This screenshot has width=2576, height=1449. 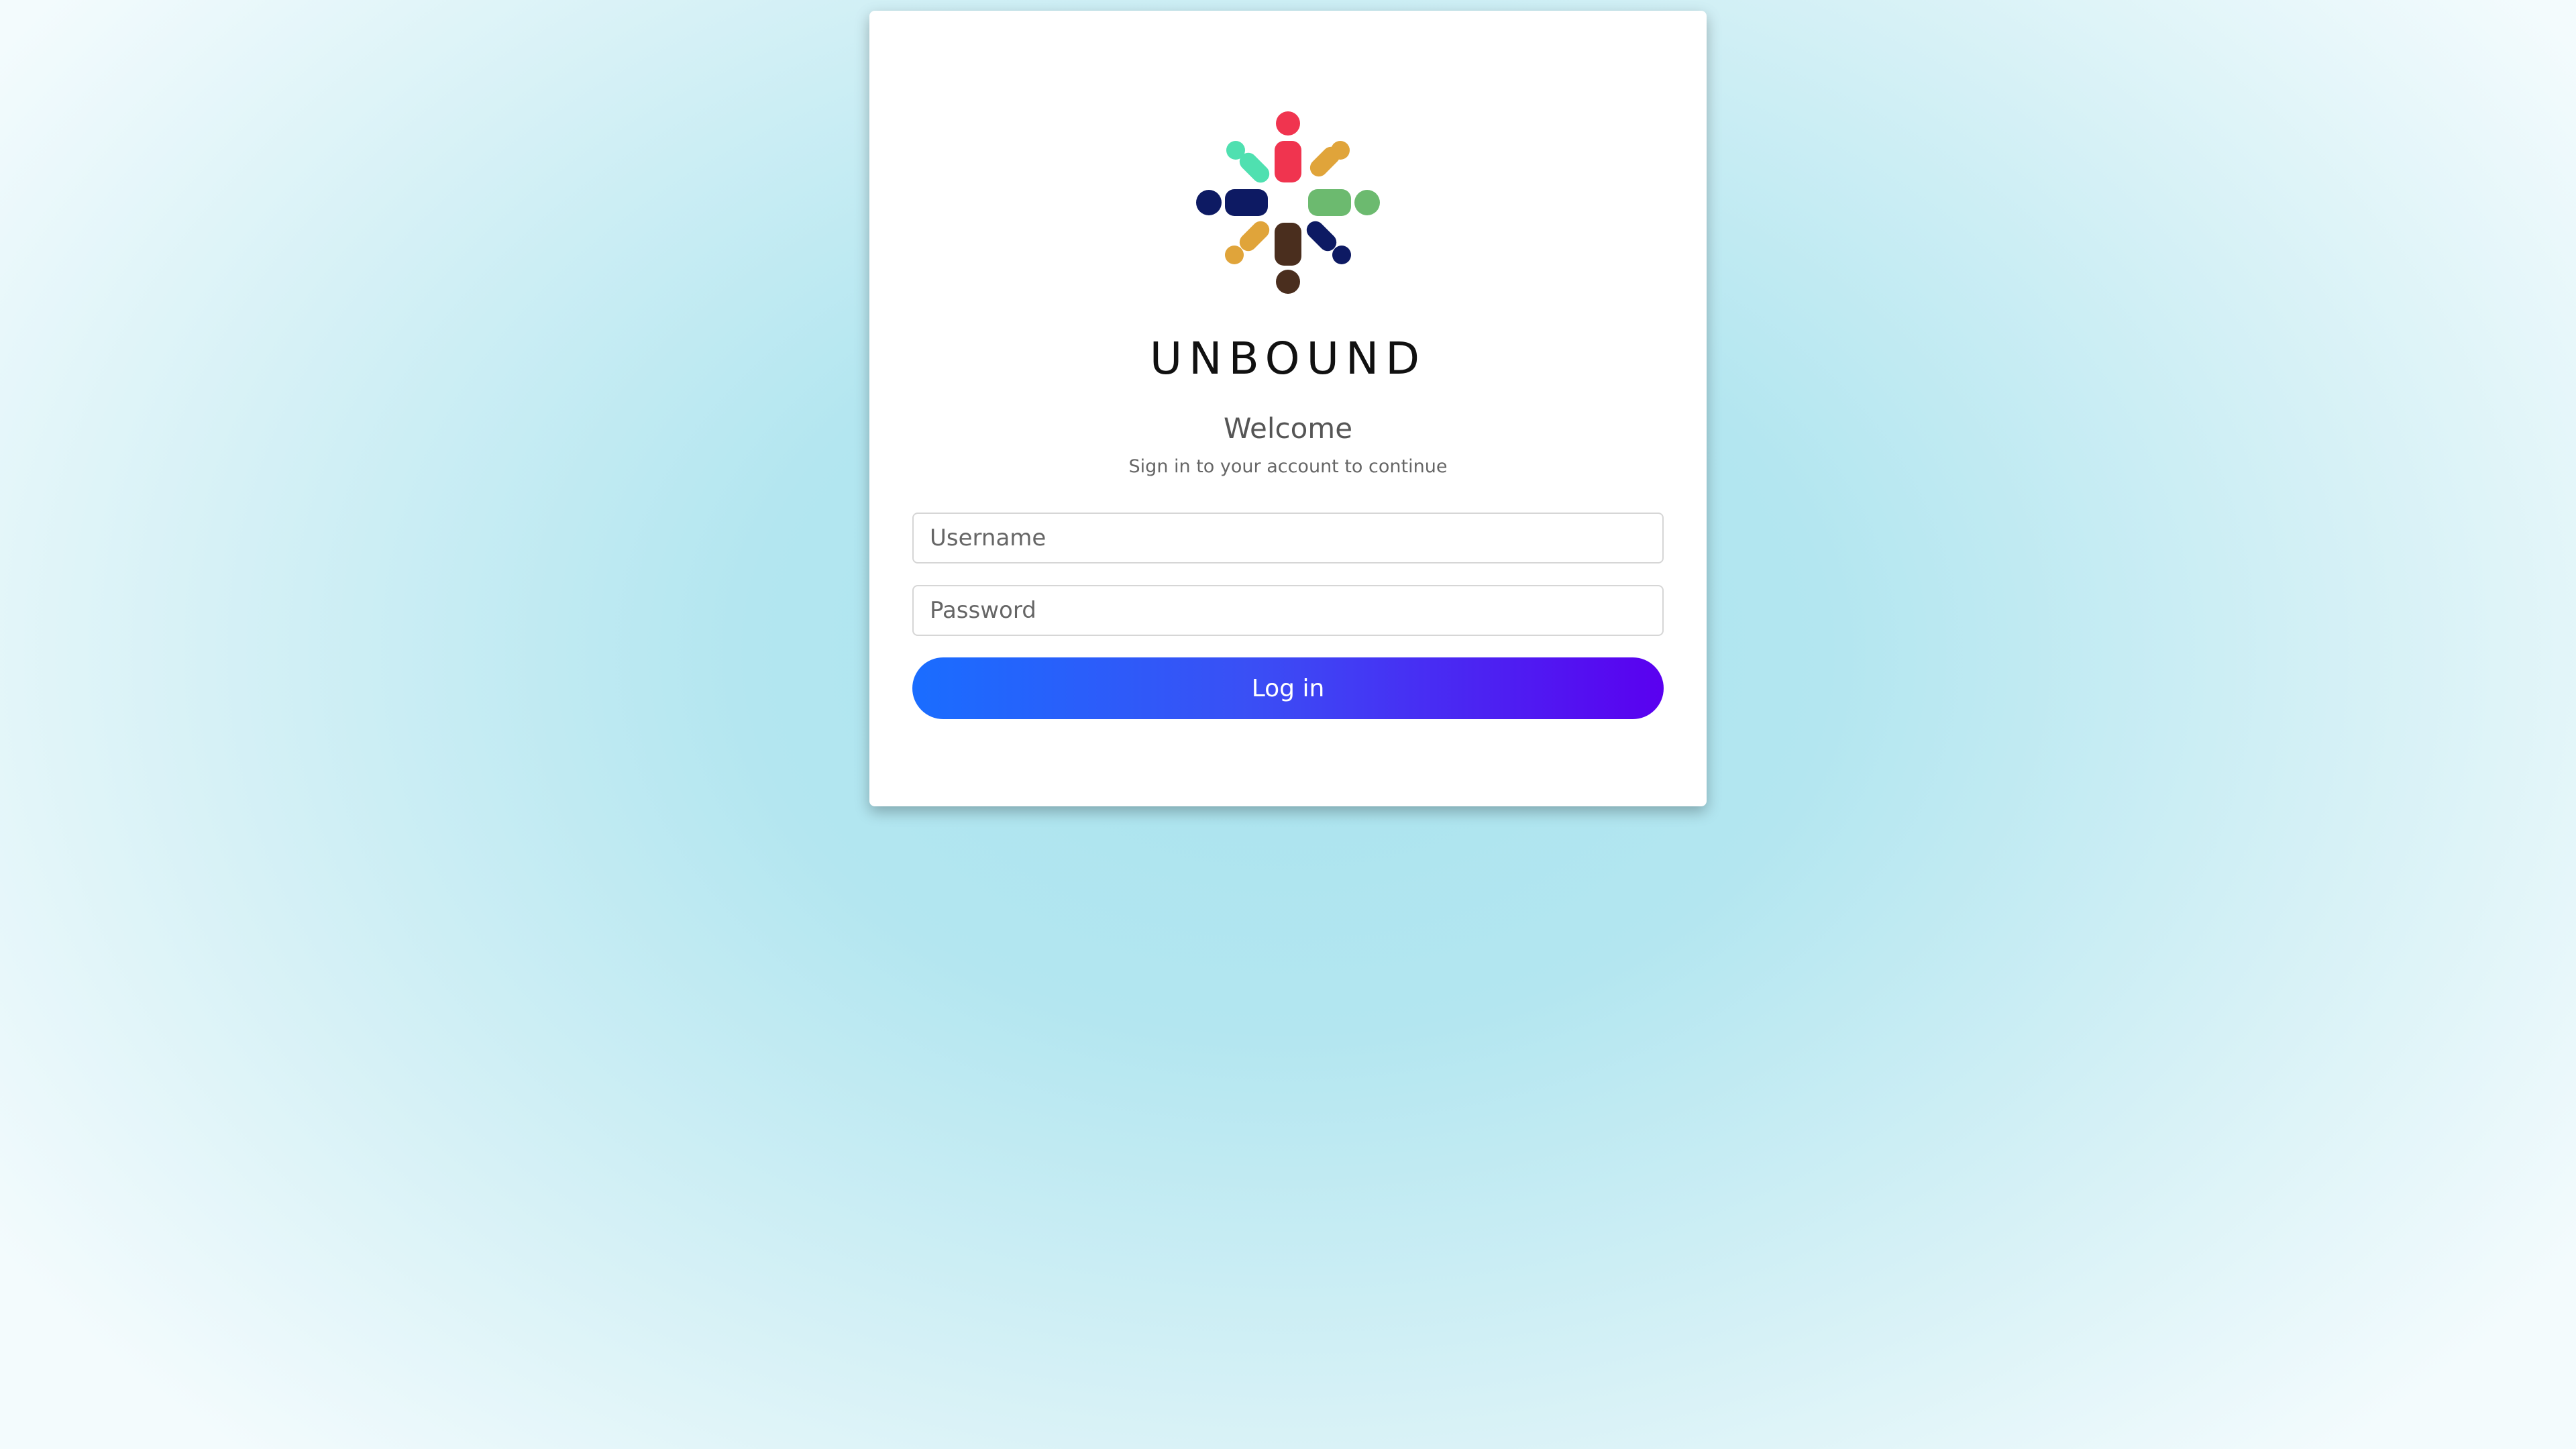 I want to click on signin-subtitle: Sign in to your account to continue, so click(x=1288, y=466).